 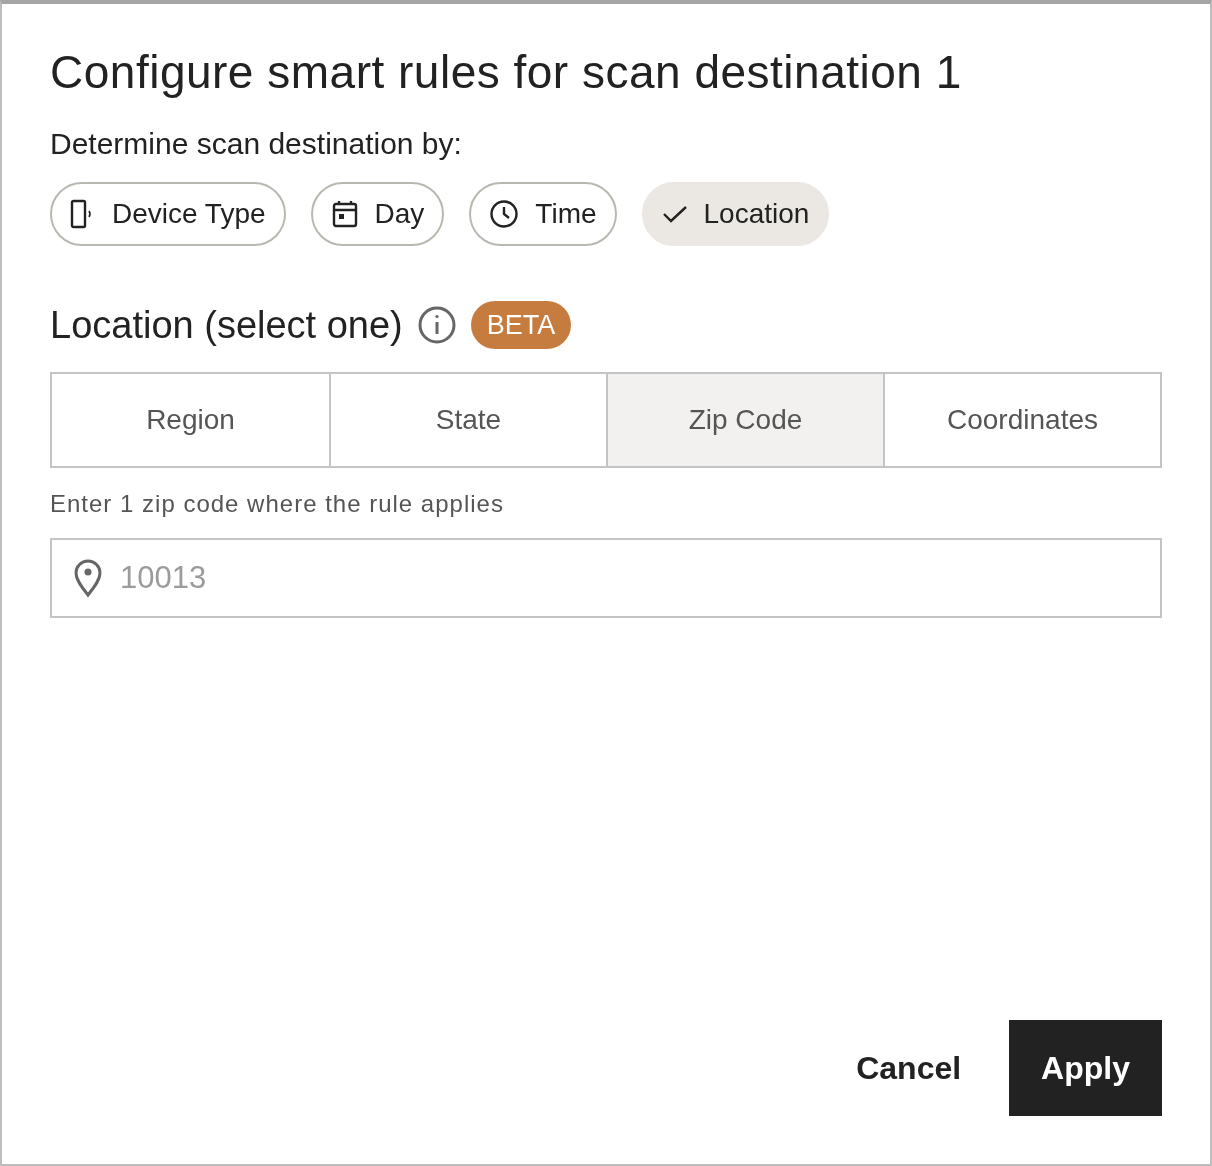 I want to click on dialog-title: Configure smart rules for scan destination 1, so click(x=506, y=72).